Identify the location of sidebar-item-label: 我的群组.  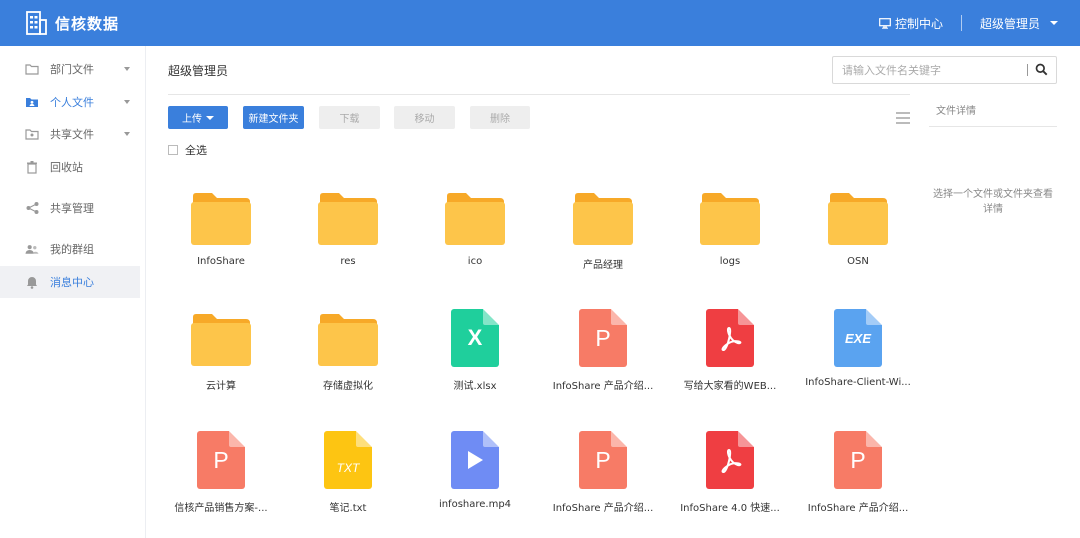
(72, 249).